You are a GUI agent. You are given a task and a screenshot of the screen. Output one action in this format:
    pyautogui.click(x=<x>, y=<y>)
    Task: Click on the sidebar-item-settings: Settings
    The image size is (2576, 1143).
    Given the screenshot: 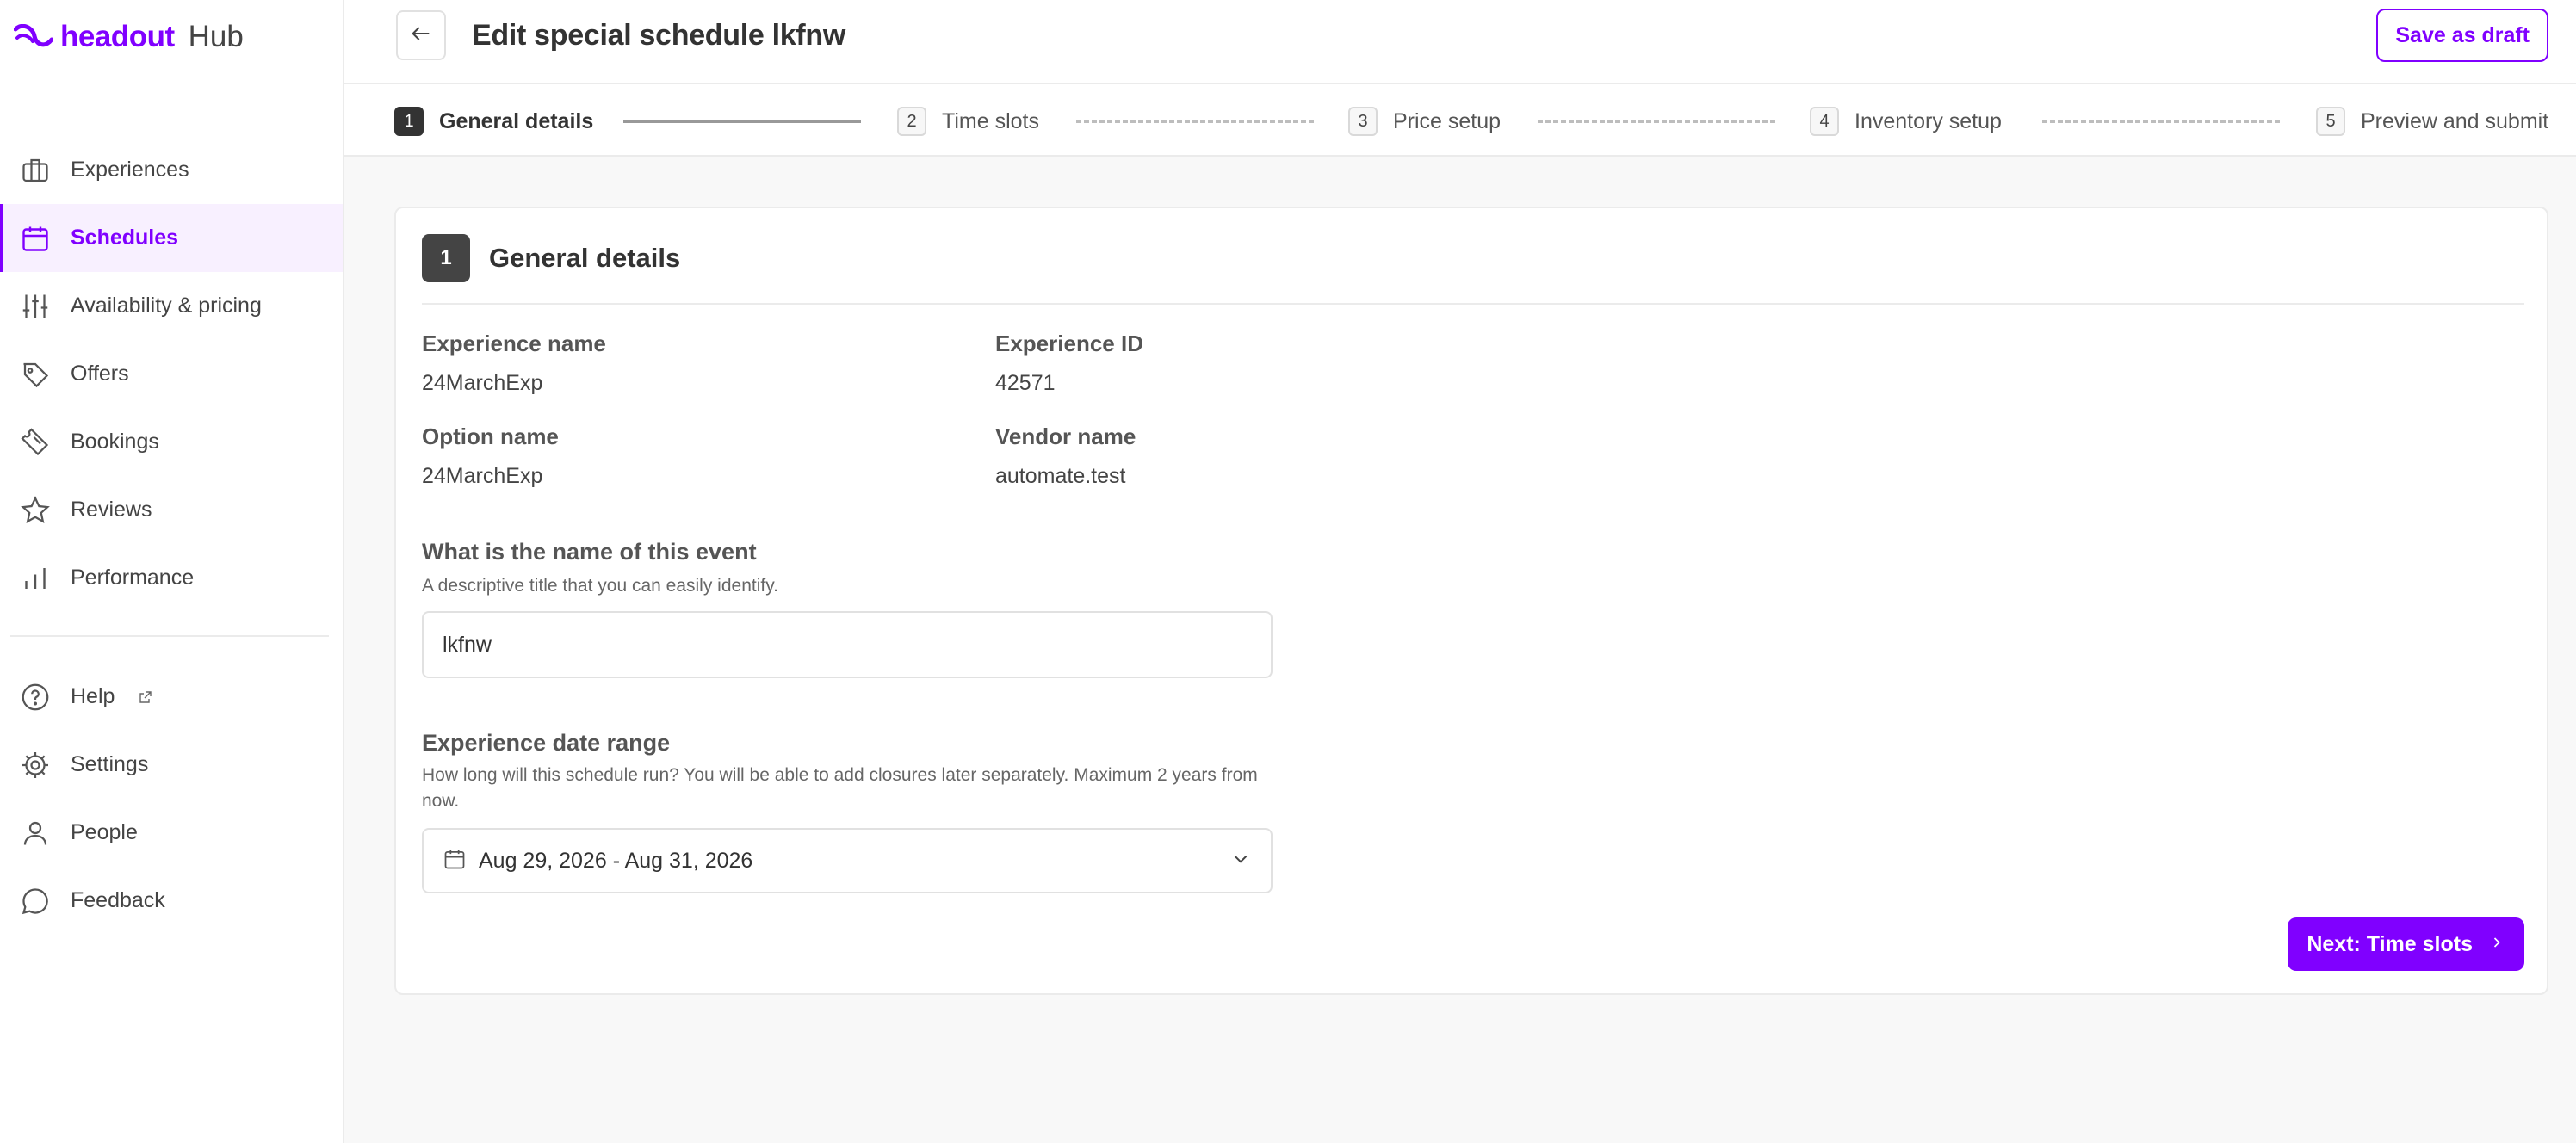 What is the action you would take?
    pyautogui.click(x=172, y=765)
    